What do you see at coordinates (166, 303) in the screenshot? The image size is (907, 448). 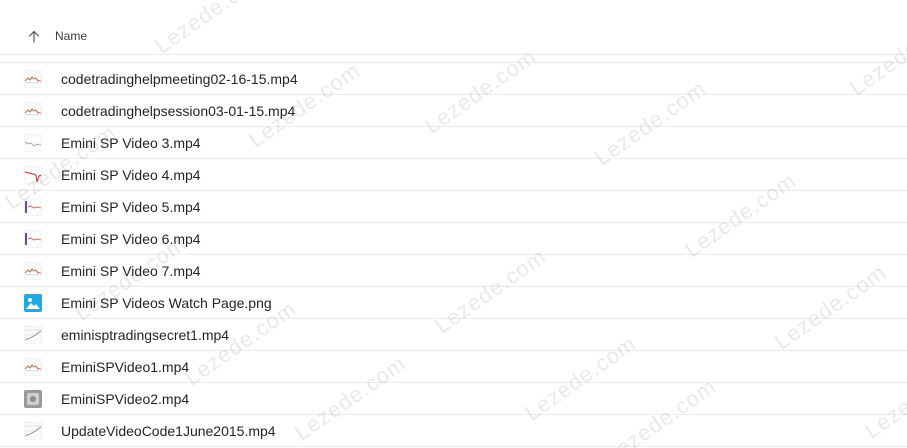 I see `file-name: Emini SP Videos Watch Page.png` at bounding box center [166, 303].